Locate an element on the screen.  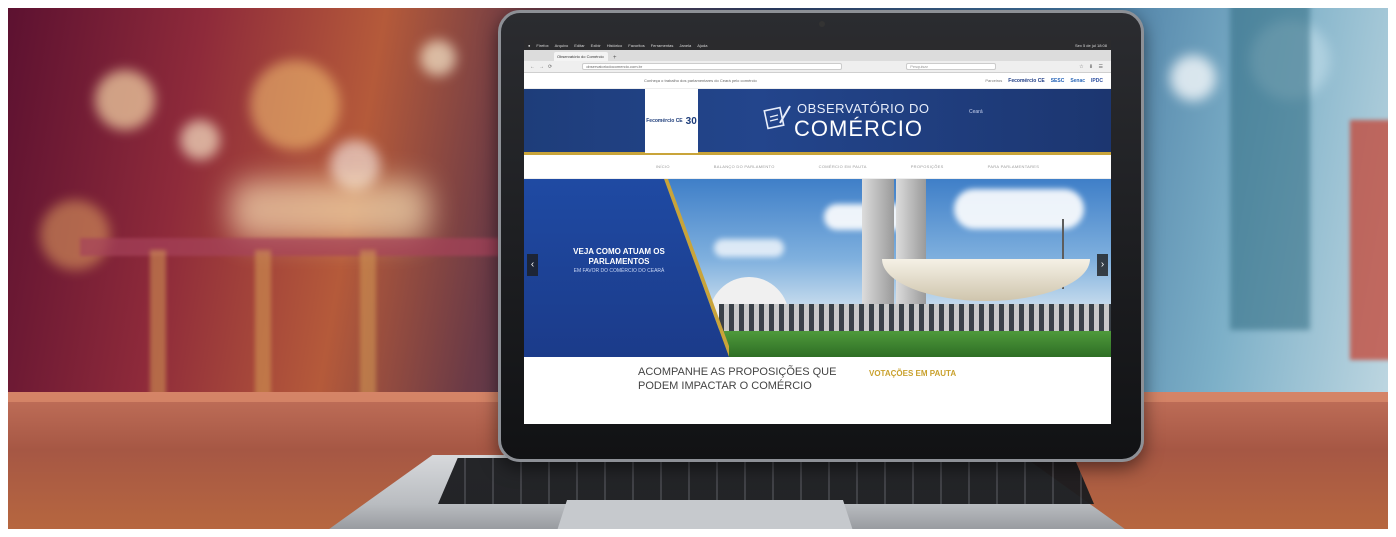
site-title-line2: COMÉRCIO is located at coordinates (858, 128).